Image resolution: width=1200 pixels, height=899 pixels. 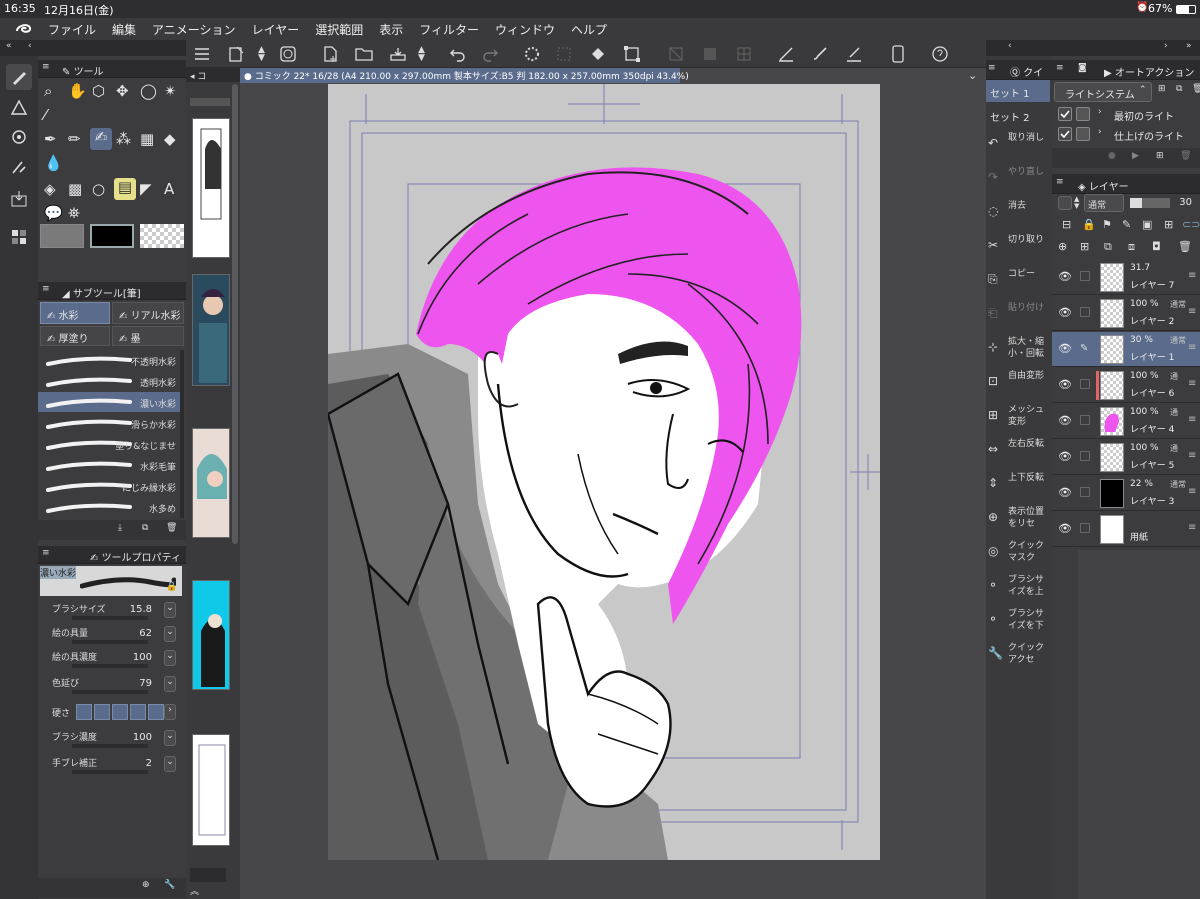 I want to click on blend-mode-icon, so click(x=1065, y=203).